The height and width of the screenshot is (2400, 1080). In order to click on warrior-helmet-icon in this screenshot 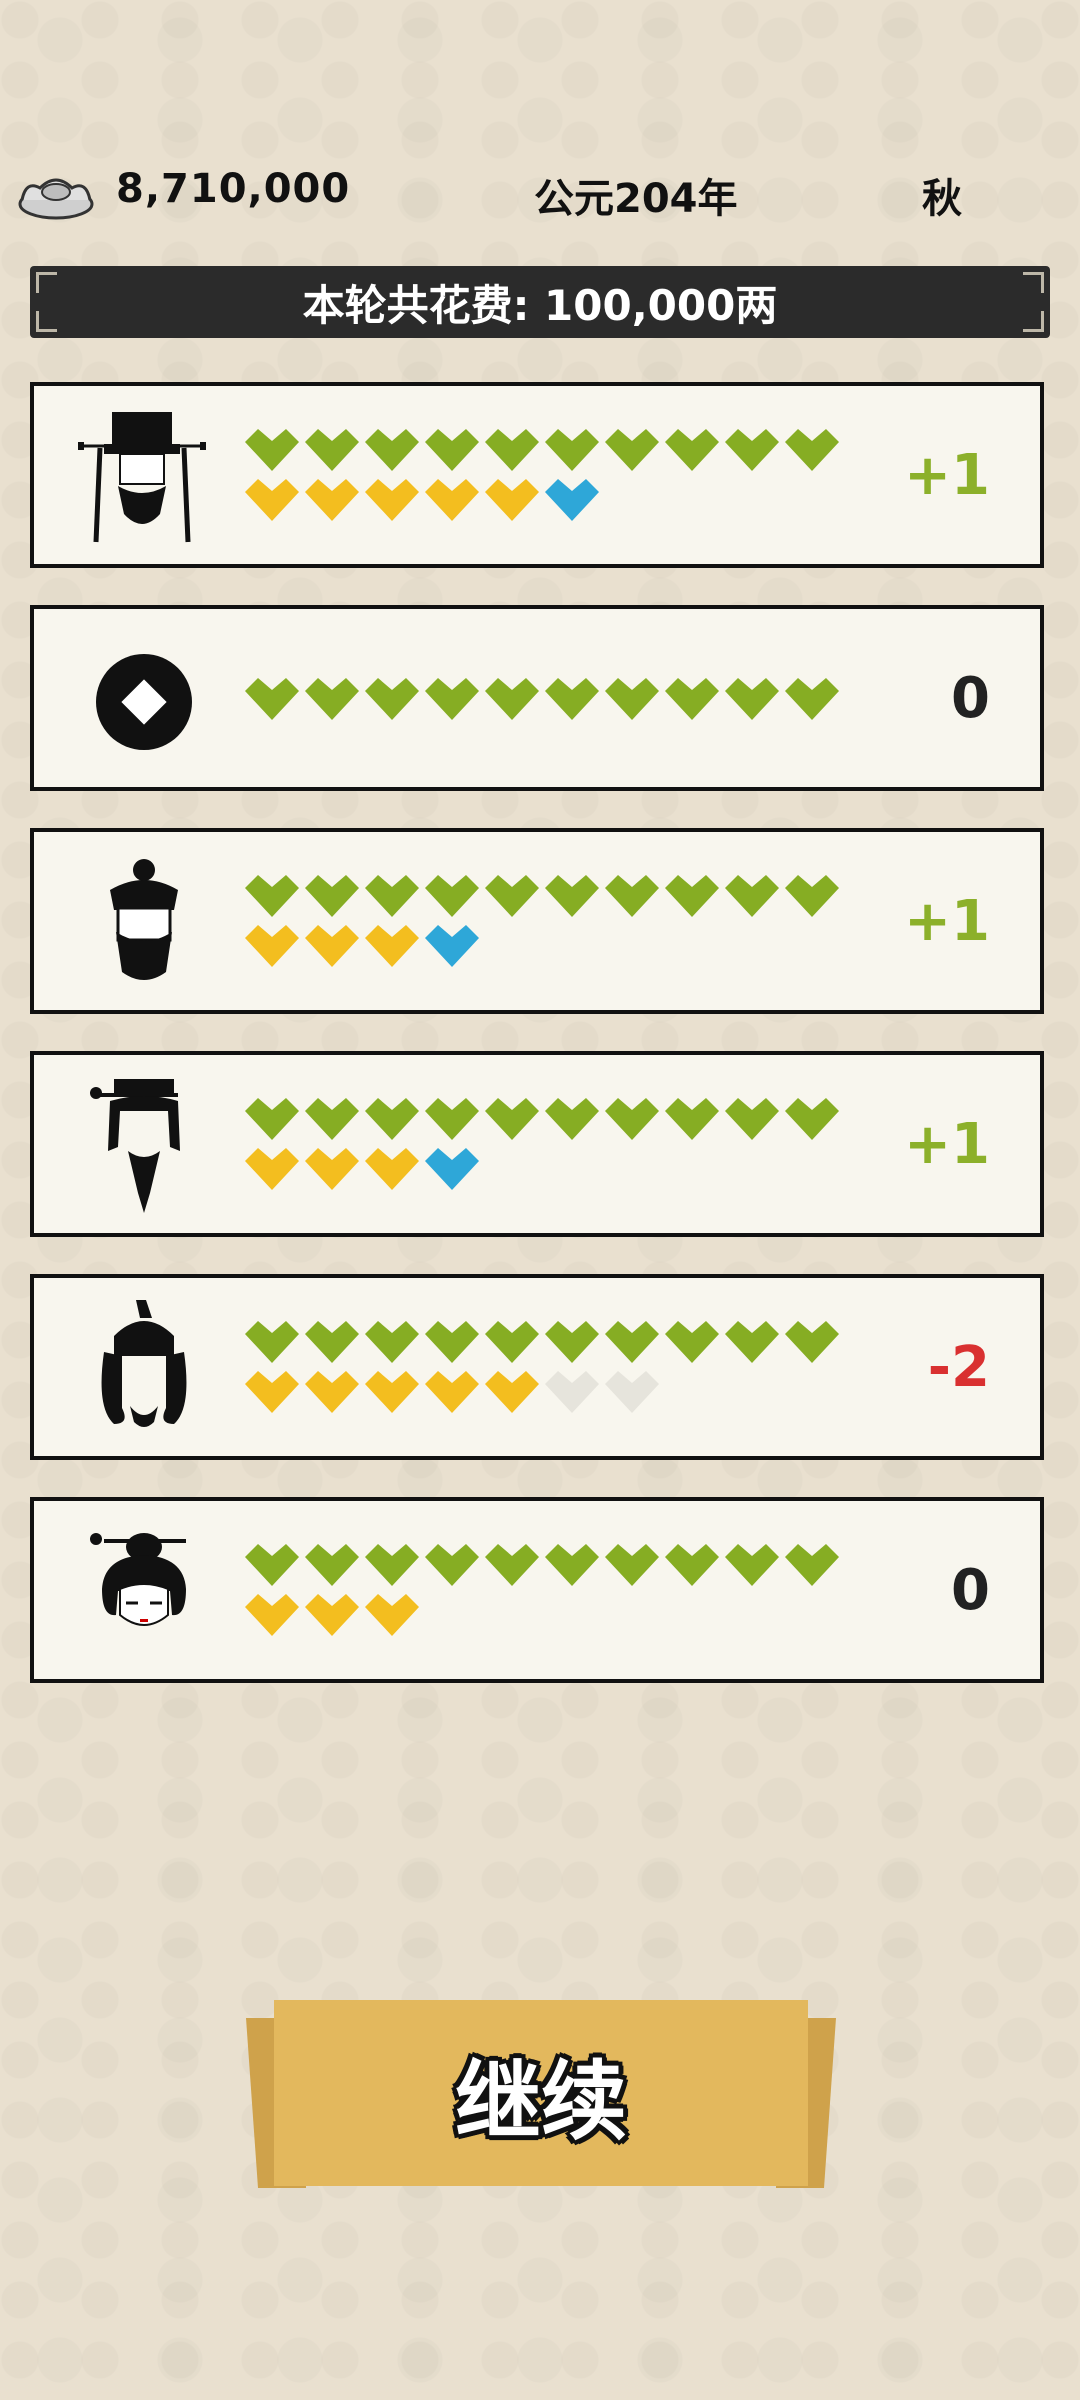, I will do `click(149, 1371)`.